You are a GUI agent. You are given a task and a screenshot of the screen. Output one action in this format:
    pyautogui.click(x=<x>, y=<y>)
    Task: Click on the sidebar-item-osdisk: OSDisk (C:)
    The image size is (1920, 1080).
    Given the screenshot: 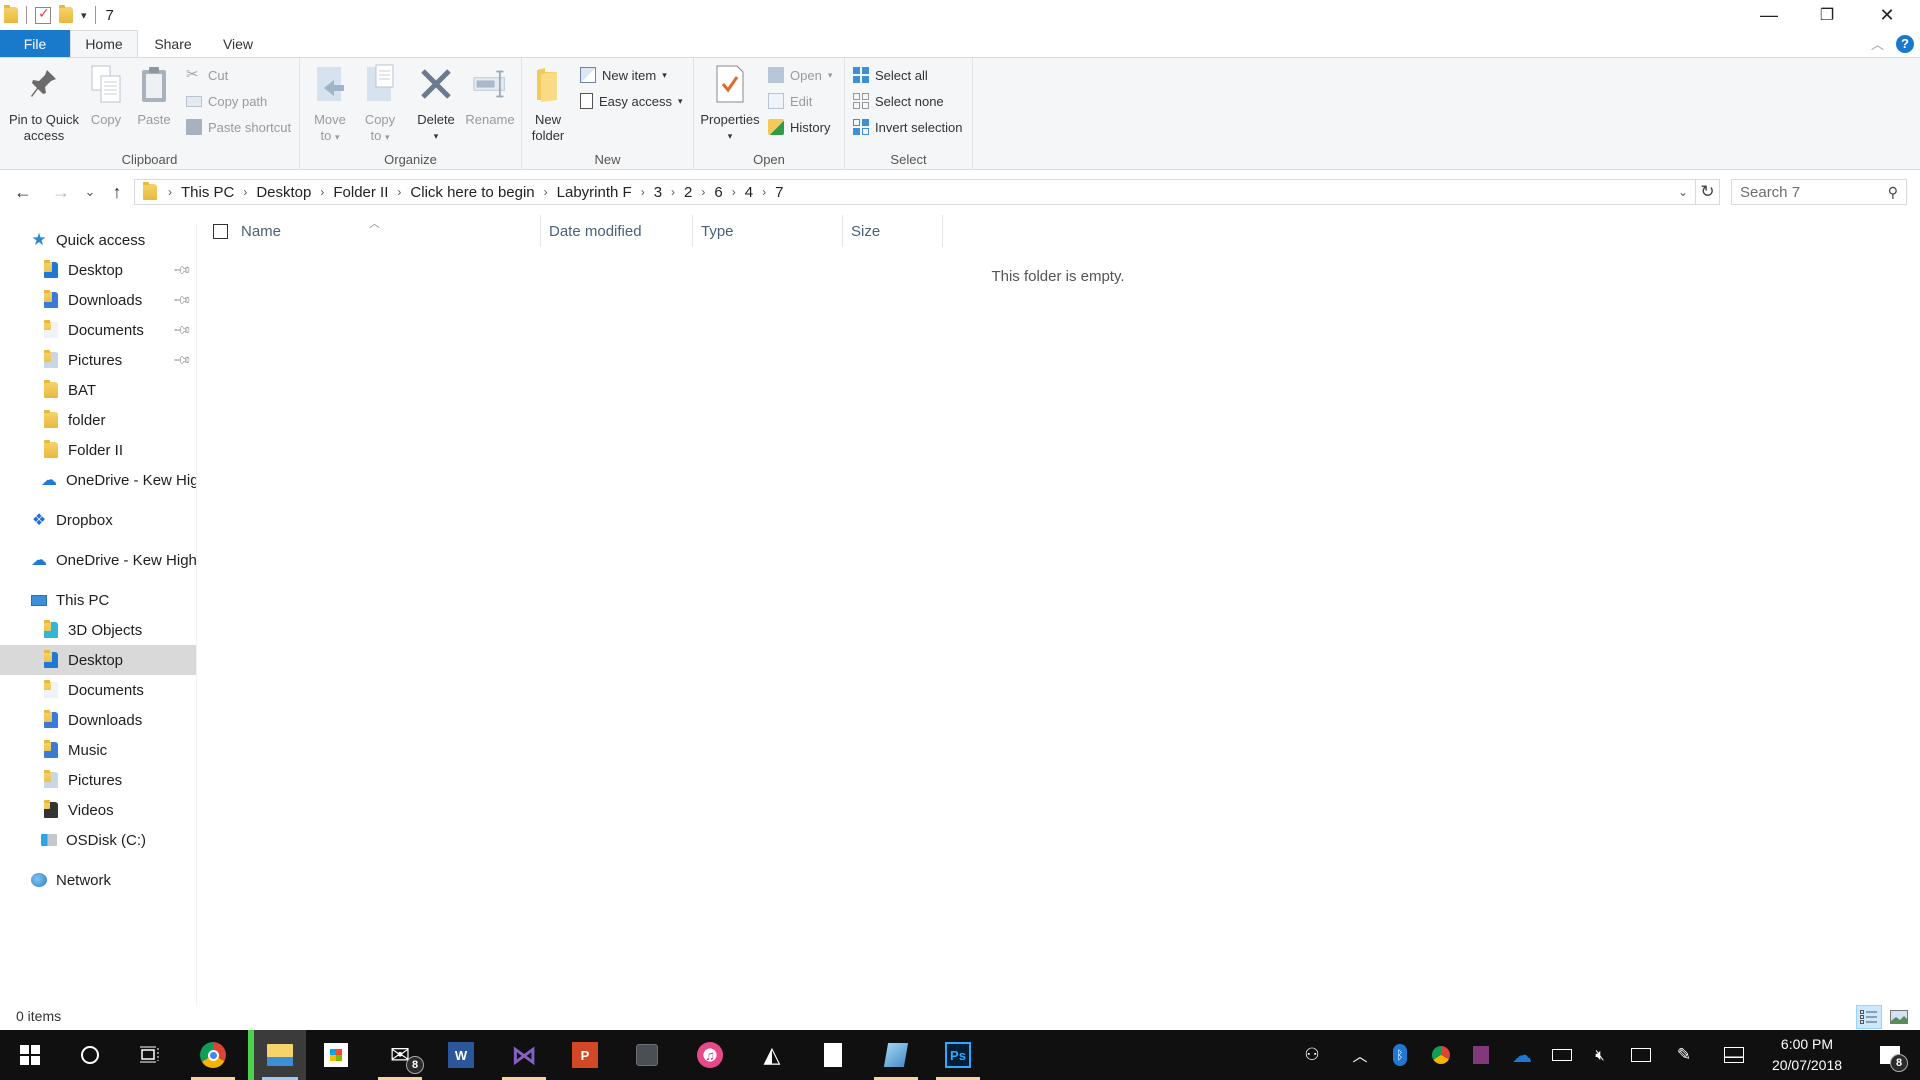 What is the action you would take?
    pyautogui.click(x=98, y=840)
    